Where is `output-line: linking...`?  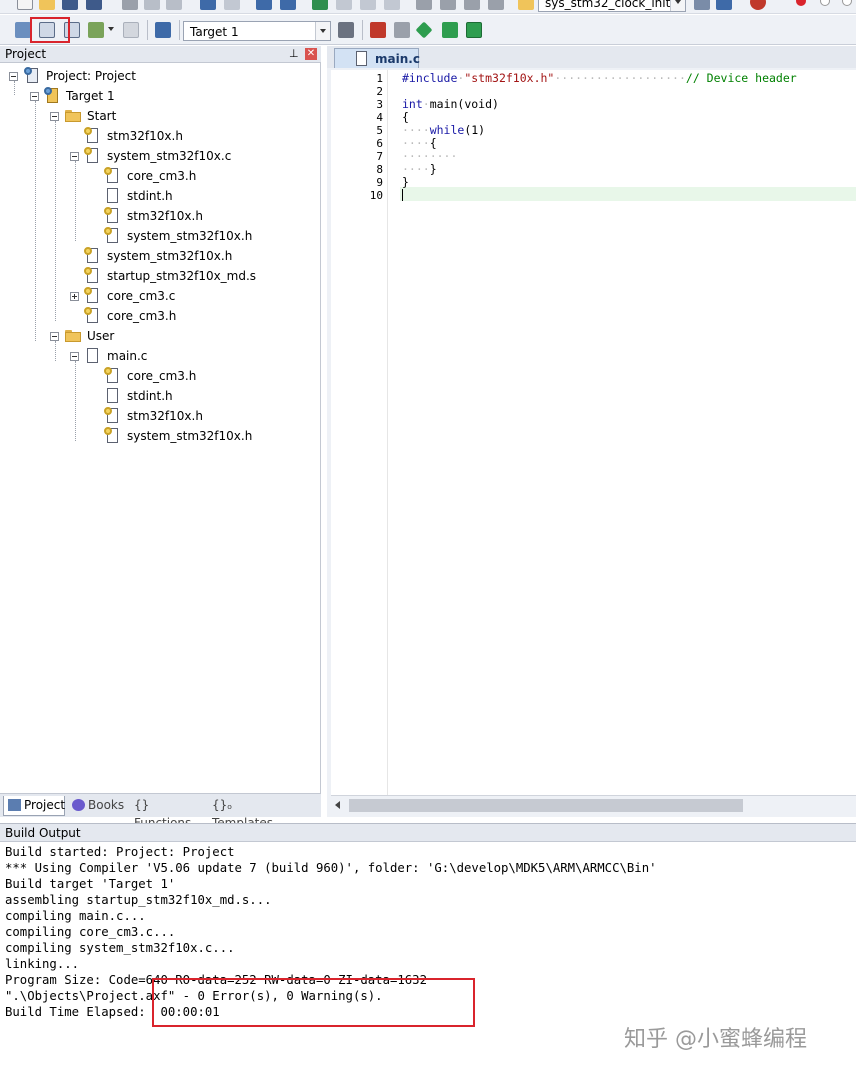 output-line: linking... is located at coordinates (42, 964).